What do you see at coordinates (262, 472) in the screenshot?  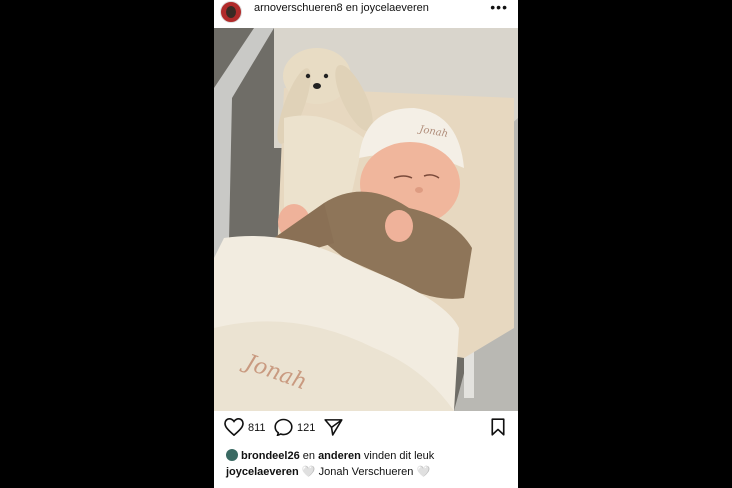 I see `caption-username-link: joycelaeveren` at bounding box center [262, 472].